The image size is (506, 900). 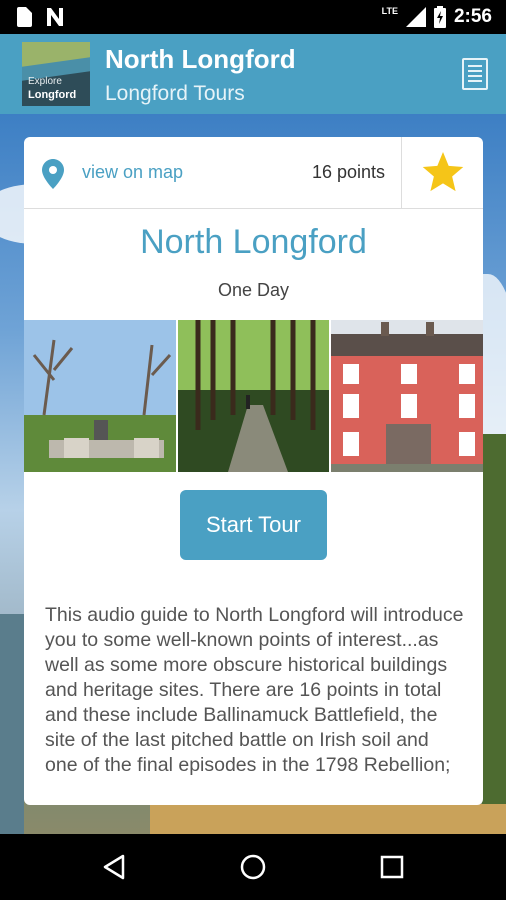 I want to click on back-icon, so click(x=114, y=867).